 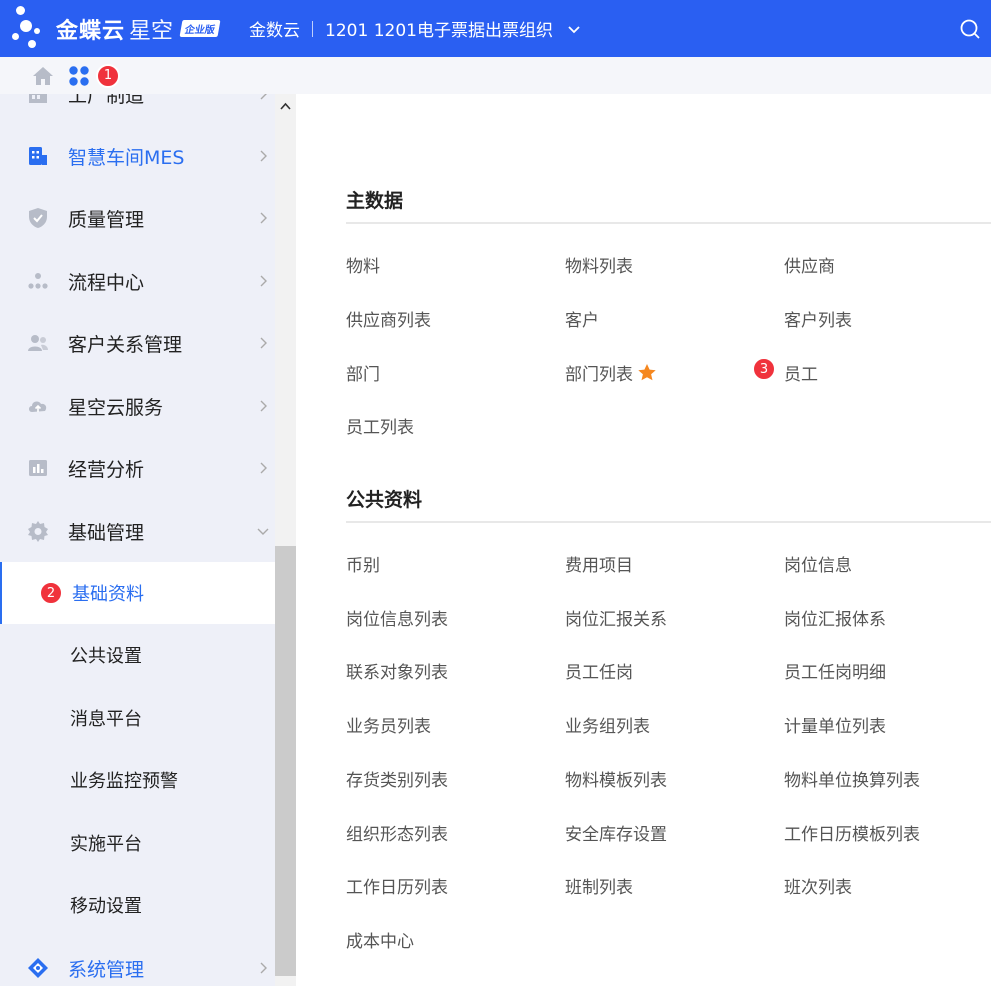 I want to click on sidebar-item-label: 经营分析, so click(x=106, y=469).